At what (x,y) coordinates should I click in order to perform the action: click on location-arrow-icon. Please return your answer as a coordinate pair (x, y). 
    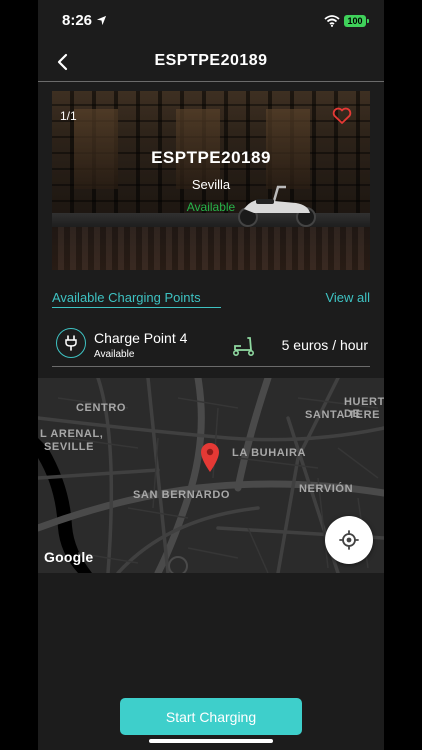
    Looking at the image, I should click on (101, 22).